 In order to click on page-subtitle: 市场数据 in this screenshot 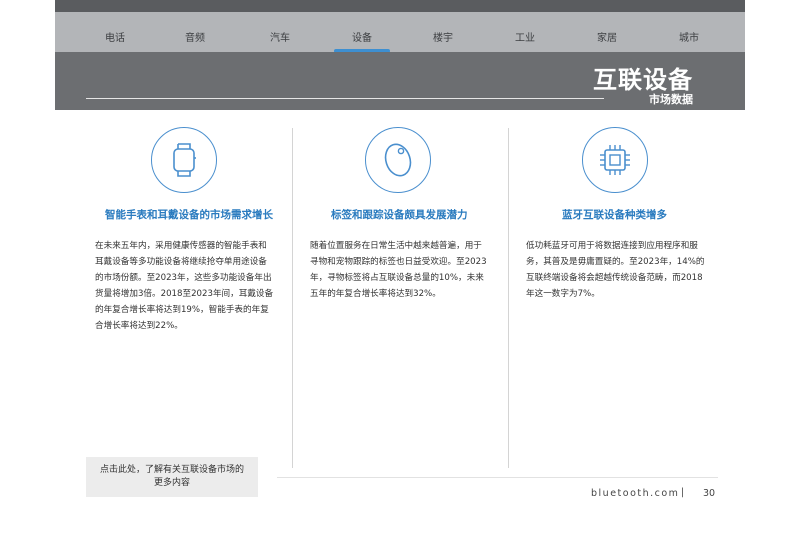, I will do `click(671, 99)`.